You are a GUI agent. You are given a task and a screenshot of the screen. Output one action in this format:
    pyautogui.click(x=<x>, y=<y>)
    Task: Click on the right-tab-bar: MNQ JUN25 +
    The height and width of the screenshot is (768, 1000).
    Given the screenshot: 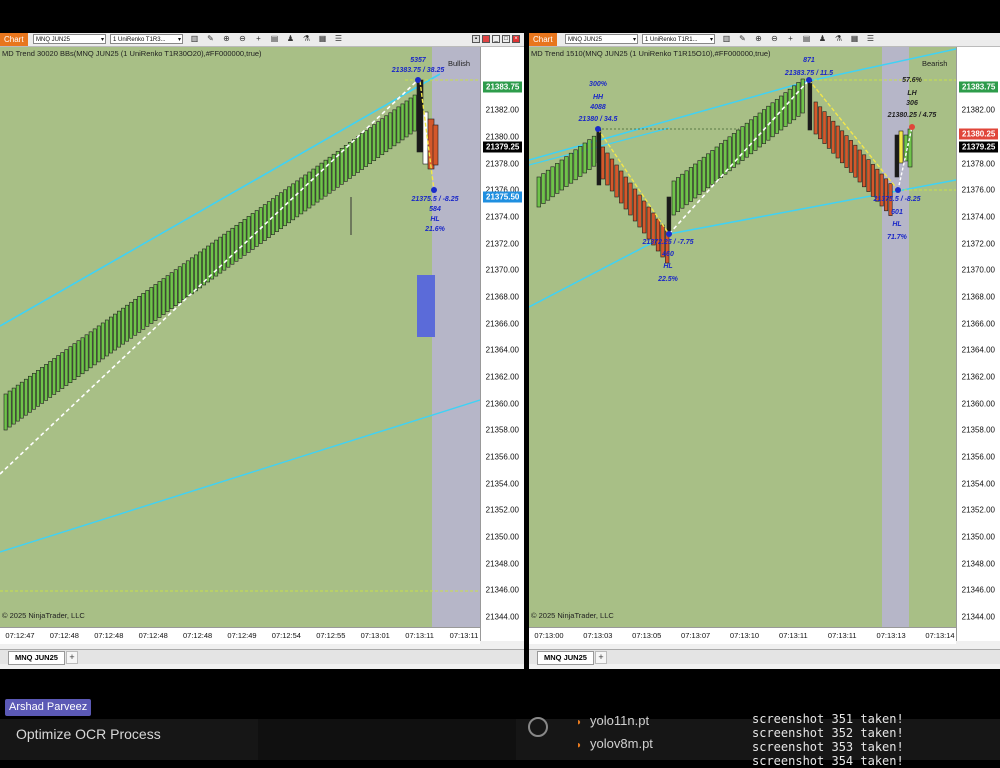 What is the action you would take?
    pyautogui.click(x=764, y=657)
    